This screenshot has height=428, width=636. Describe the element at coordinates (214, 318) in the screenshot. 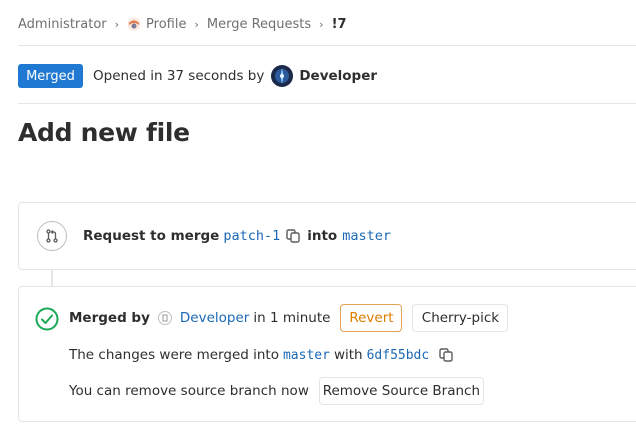

I see `merged-by-user-link: Developer` at that location.